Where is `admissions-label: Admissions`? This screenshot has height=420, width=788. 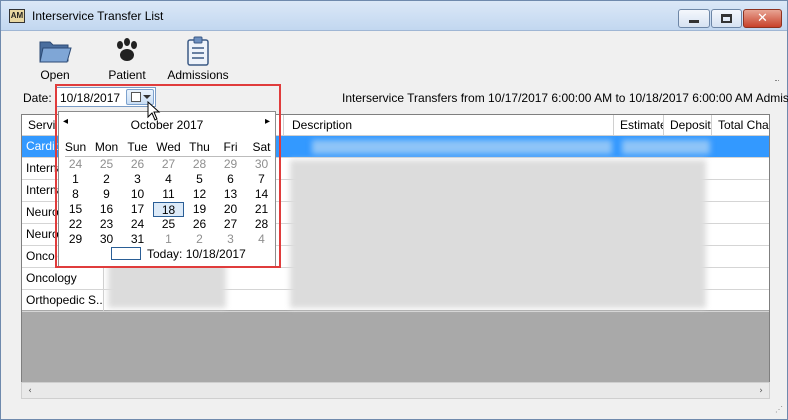
admissions-label: Admissions is located at coordinates (198, 75).